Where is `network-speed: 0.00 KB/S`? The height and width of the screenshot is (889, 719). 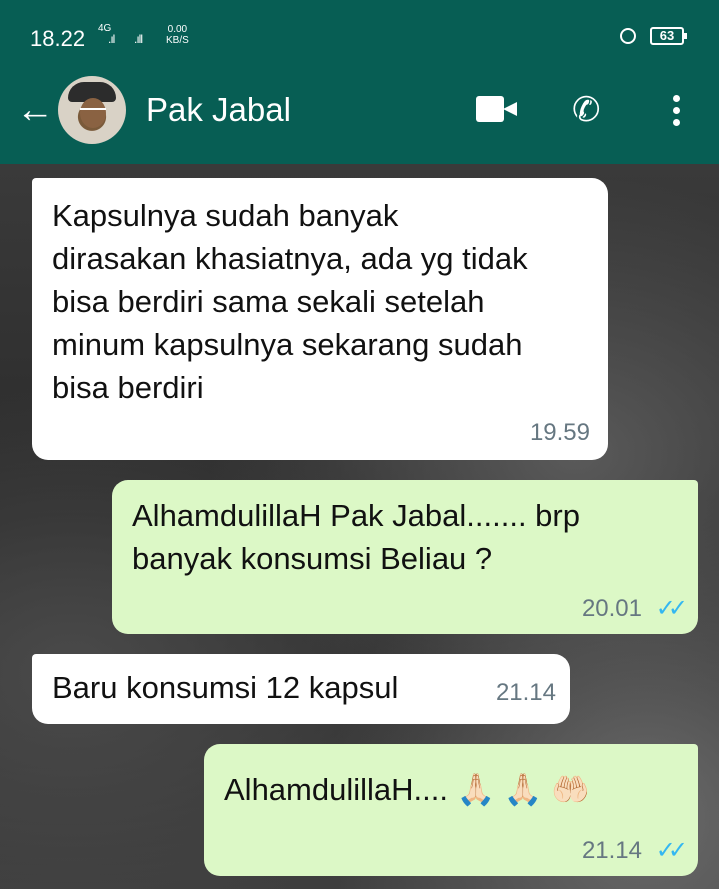
network-speed: 0.00 KB/S is located at coordinates (177, 35).